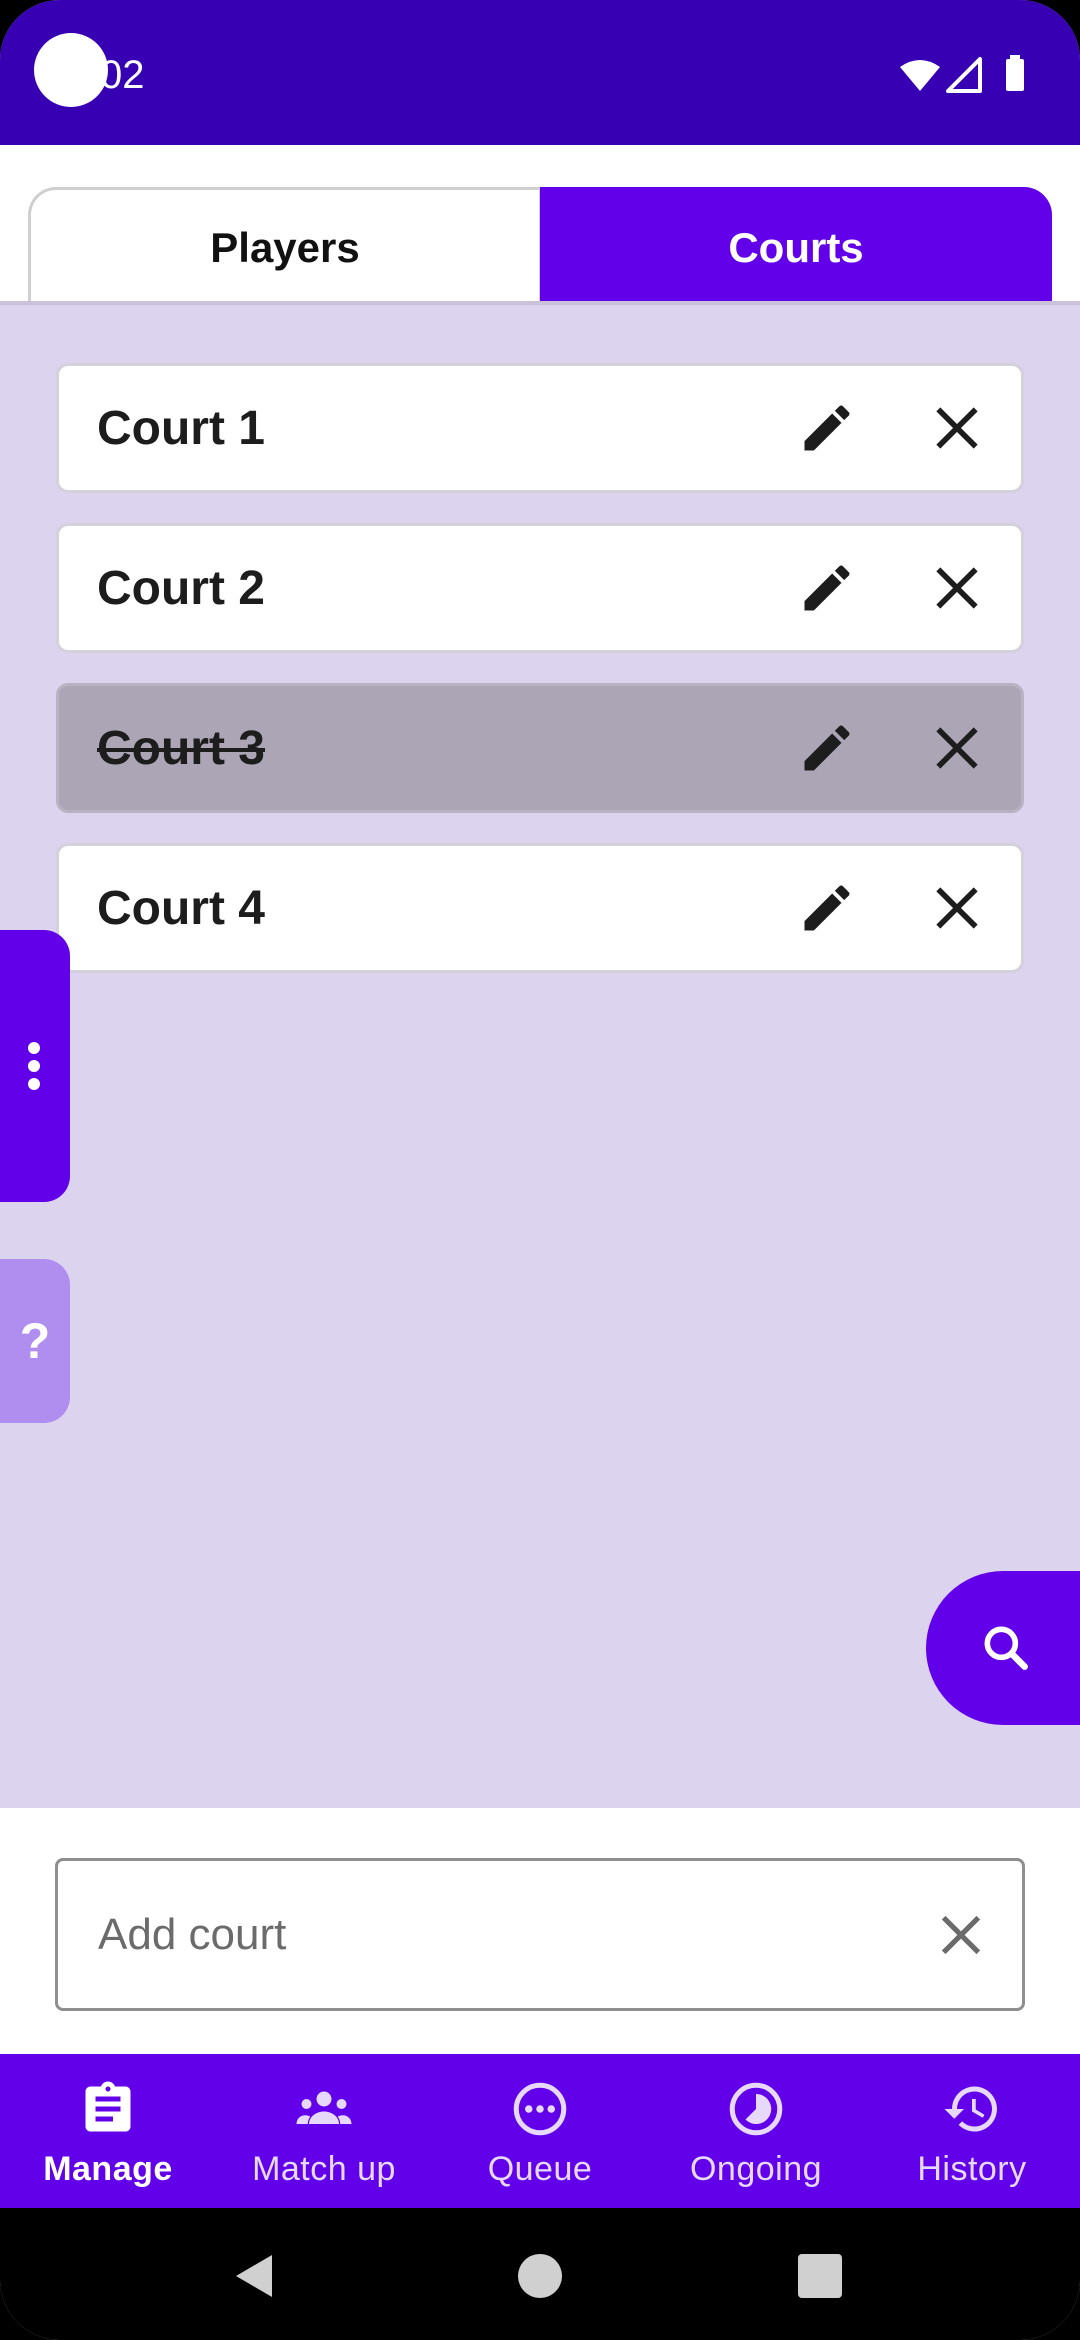 This screenshot has height=2340, width=1080. I want to click on search-button, so click(1003, 1648).